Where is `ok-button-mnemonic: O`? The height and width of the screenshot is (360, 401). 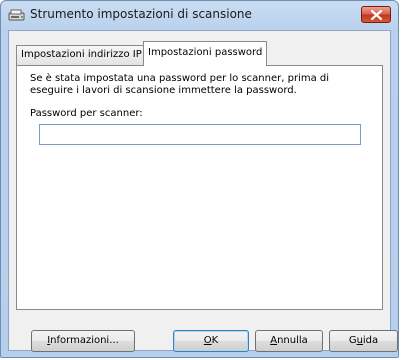 ok-button-mnemonic: O is located at coordinates (207, 340).